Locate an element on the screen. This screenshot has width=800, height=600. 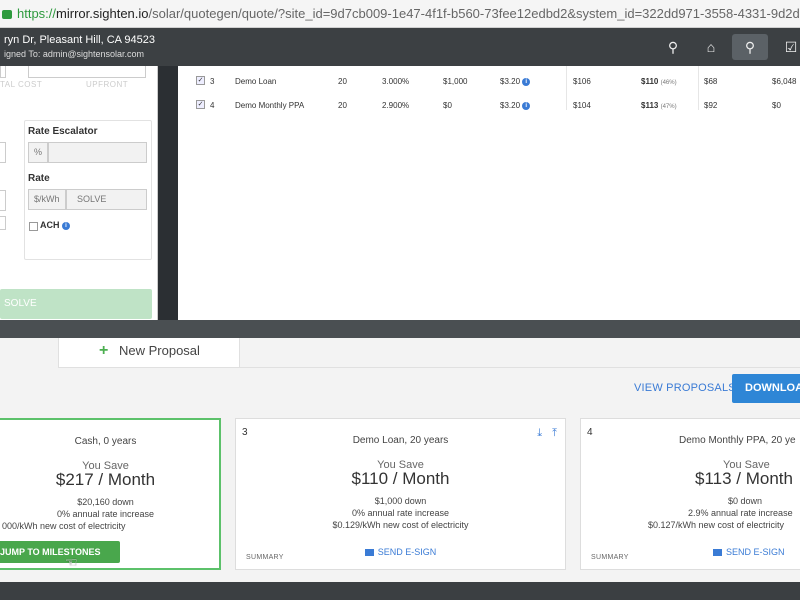
map-pin-icon: ⚲ is located at coordinates (673, 47).